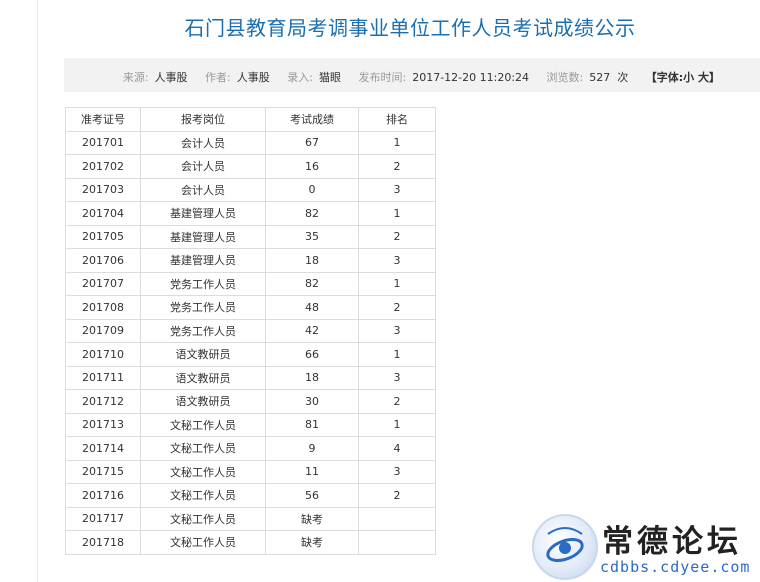  What do you see at coordinates (675, 567) in the screenshot?
I see `watermark-url: cdbbs.cdyee.com` at bounding box center [675, 567].